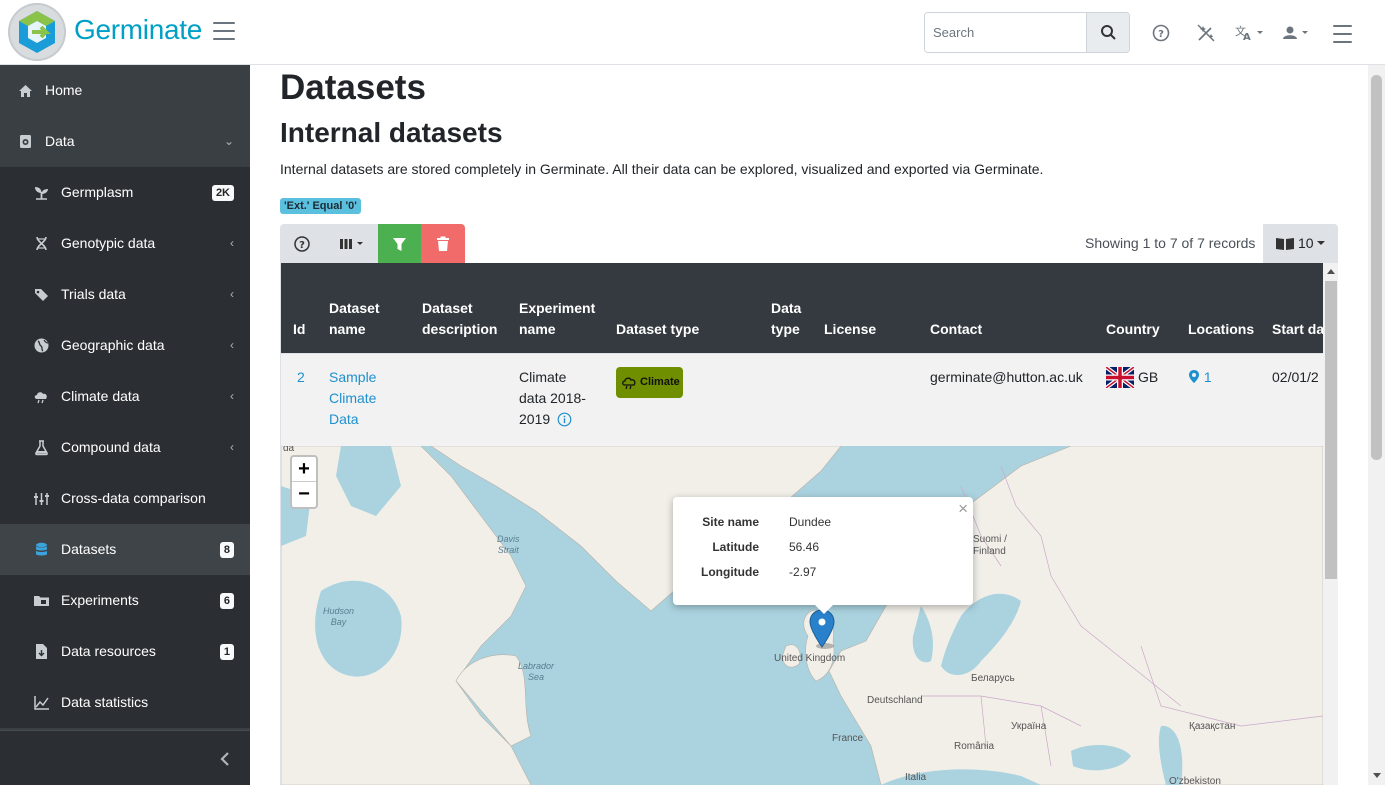  I want to click on search-button, so click(1107, 32).